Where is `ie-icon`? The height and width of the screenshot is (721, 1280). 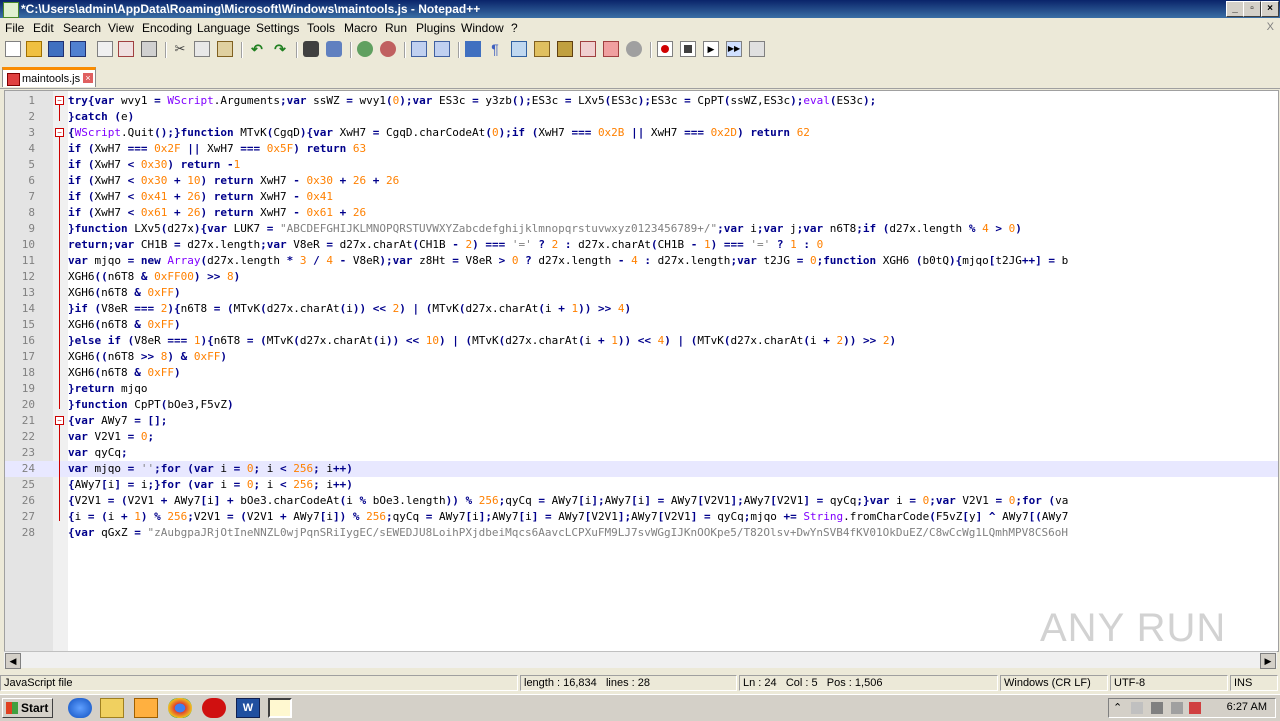
ie-icon is located at coordinates (80, 708).